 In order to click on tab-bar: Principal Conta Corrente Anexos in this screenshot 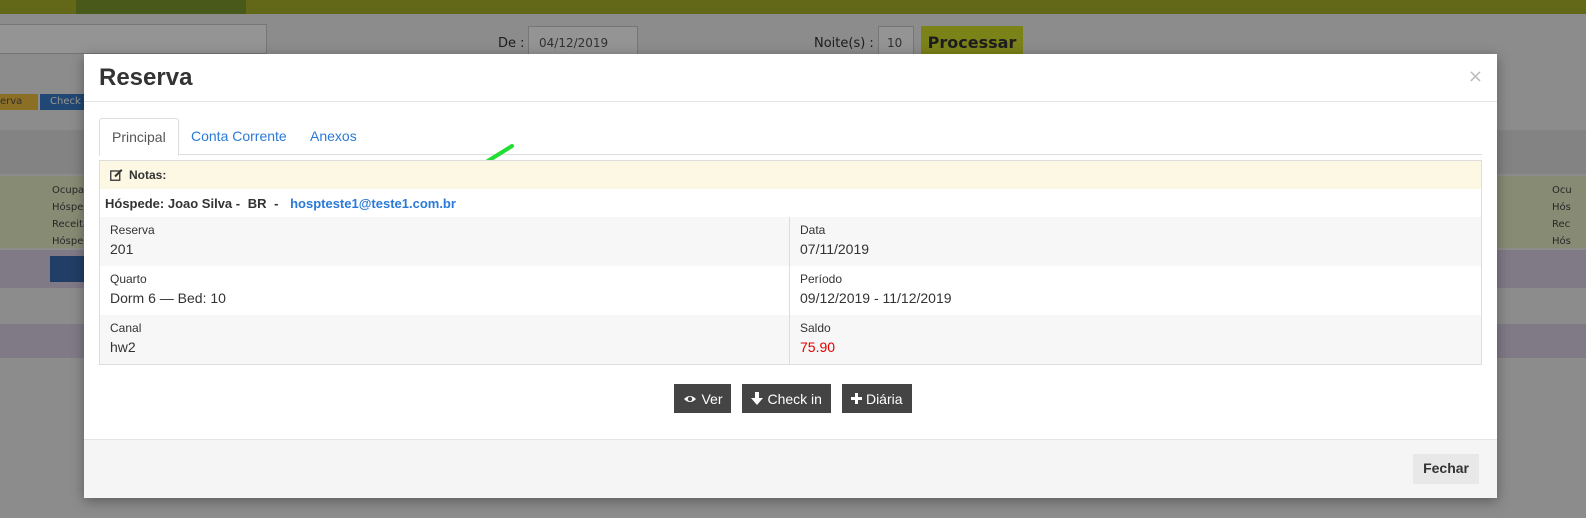, I will do `click(790, 137)`.